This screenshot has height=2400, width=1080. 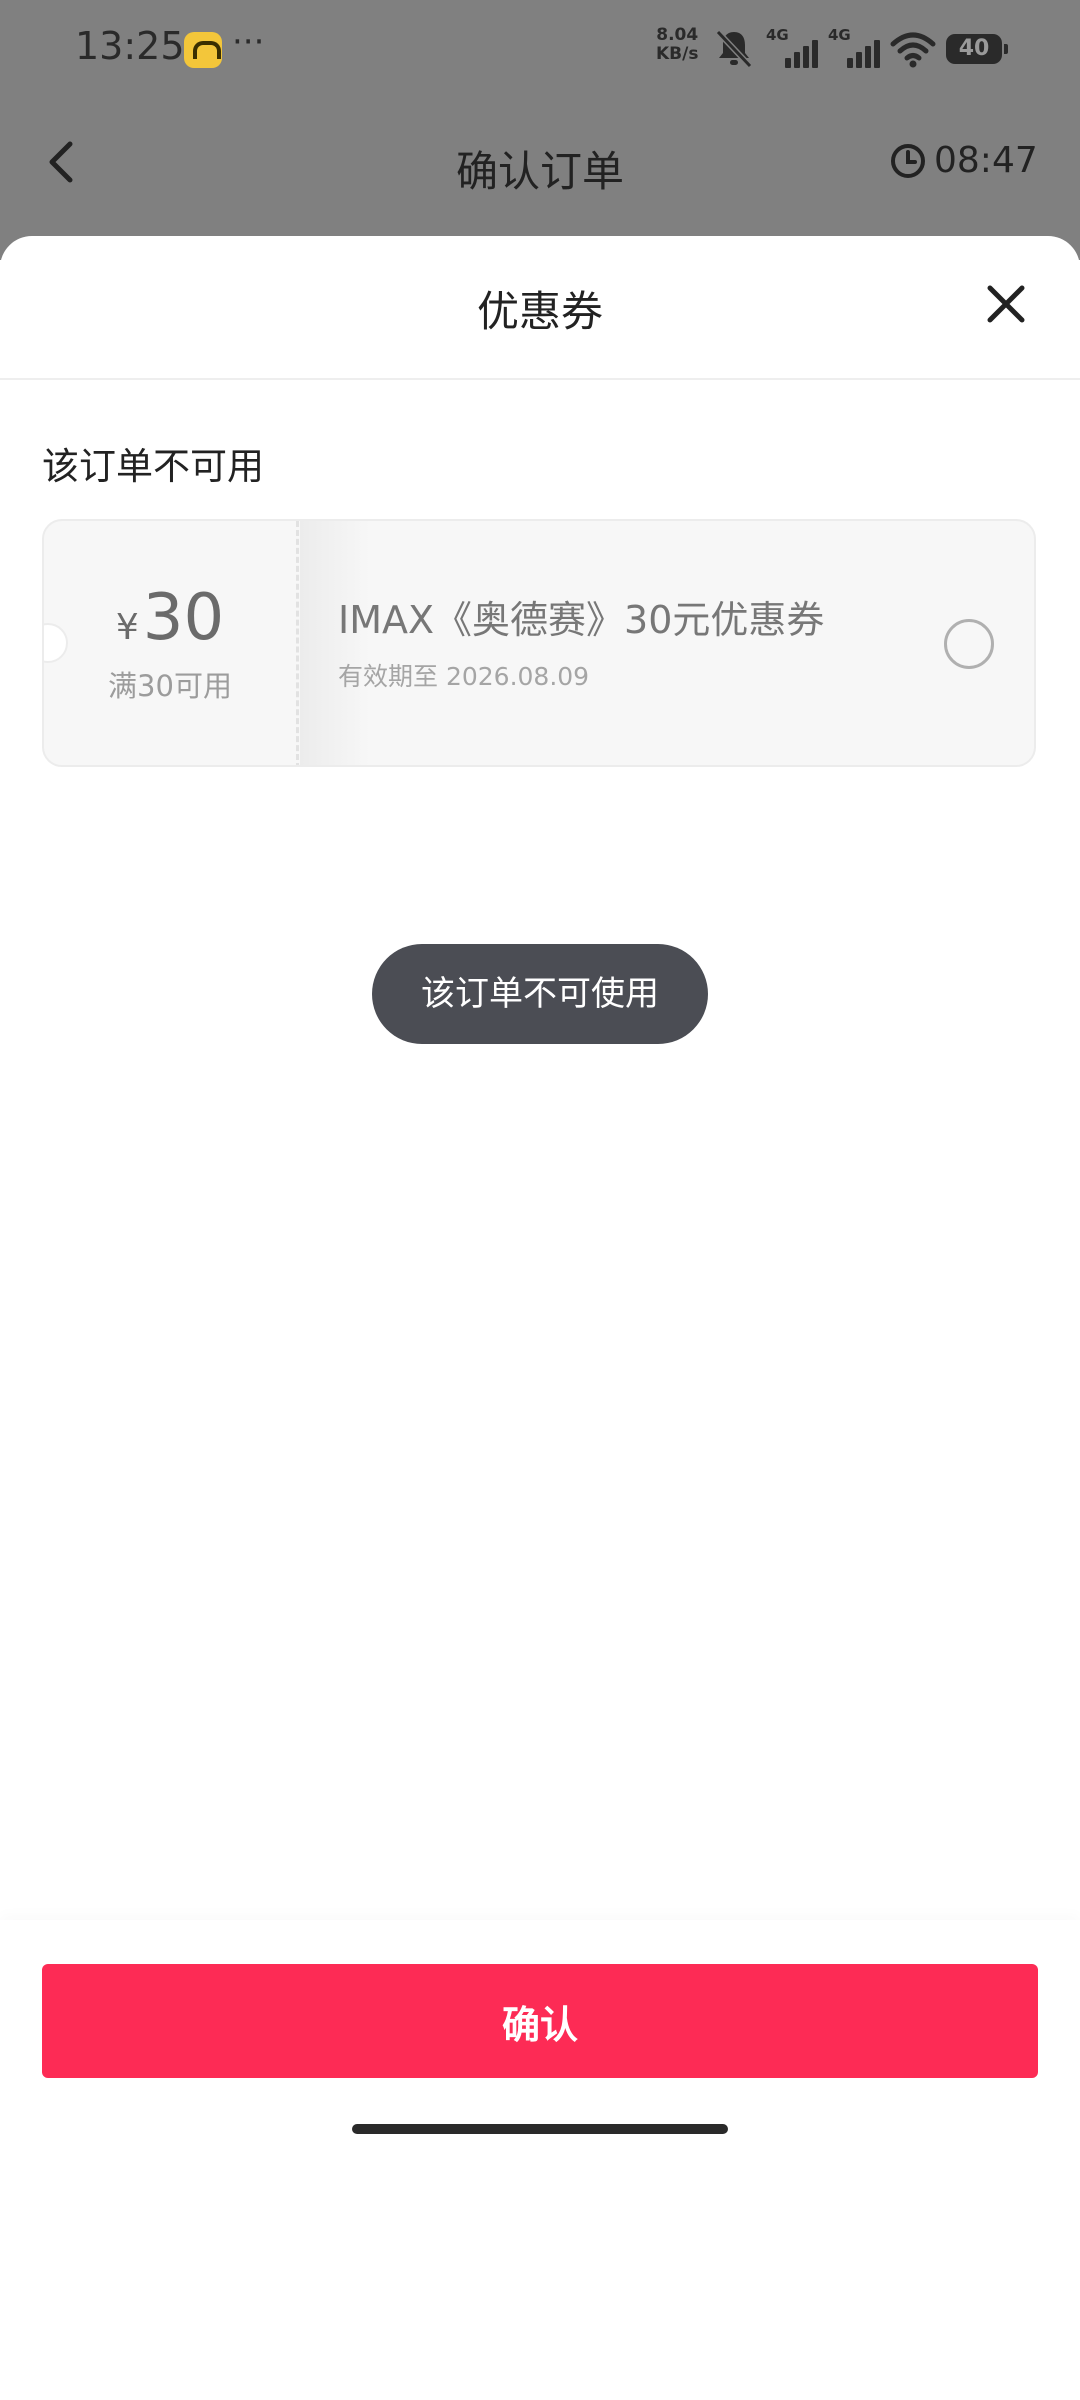 What do you see at coordinates (153, 466) in the screenshot?
I see `unavailable-section-label: 该订单不可用` at bounding box center [153, 466].